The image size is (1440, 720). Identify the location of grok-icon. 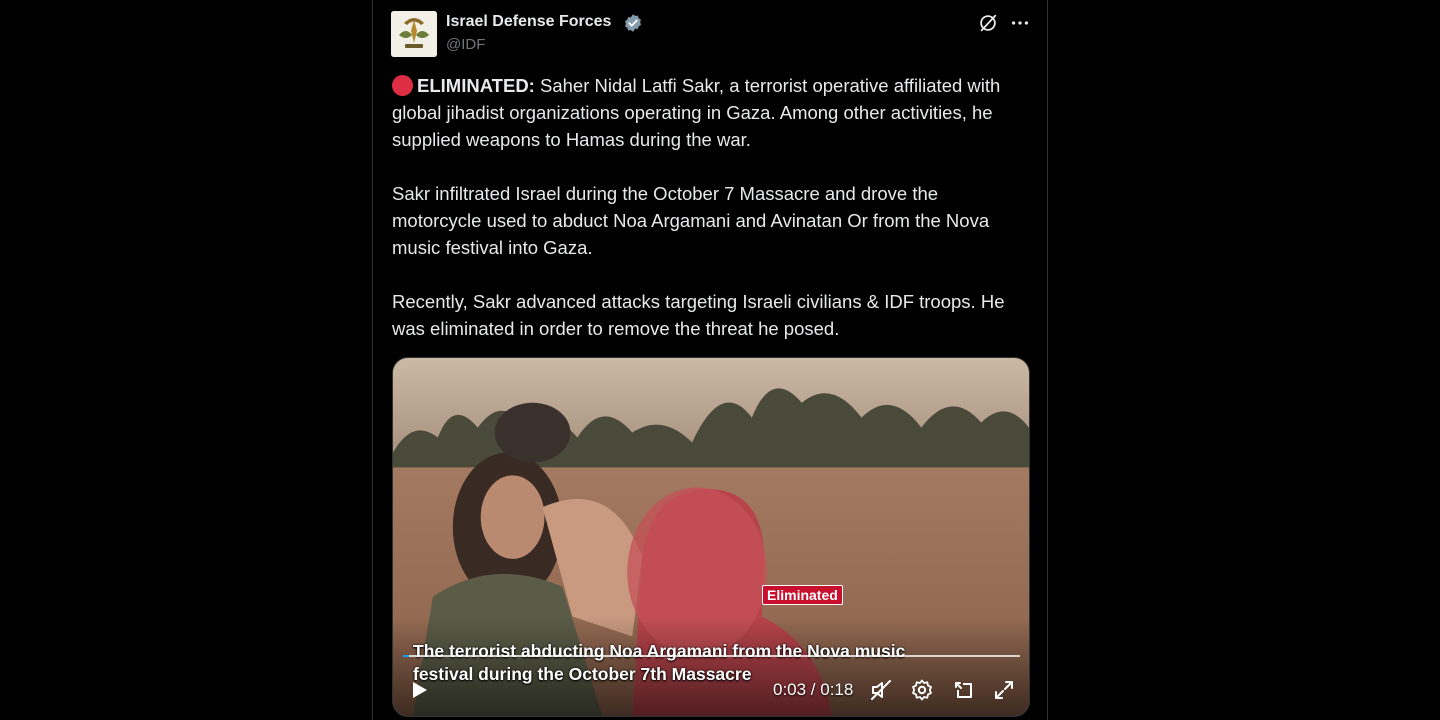
(988, 23).